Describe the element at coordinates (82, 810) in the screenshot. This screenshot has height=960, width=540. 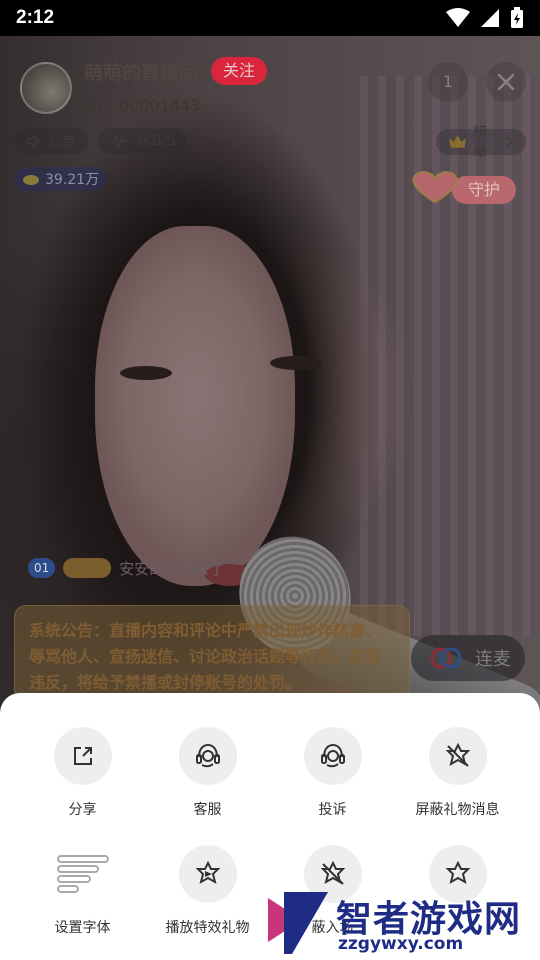
I see `option-label: 分享` at that location.